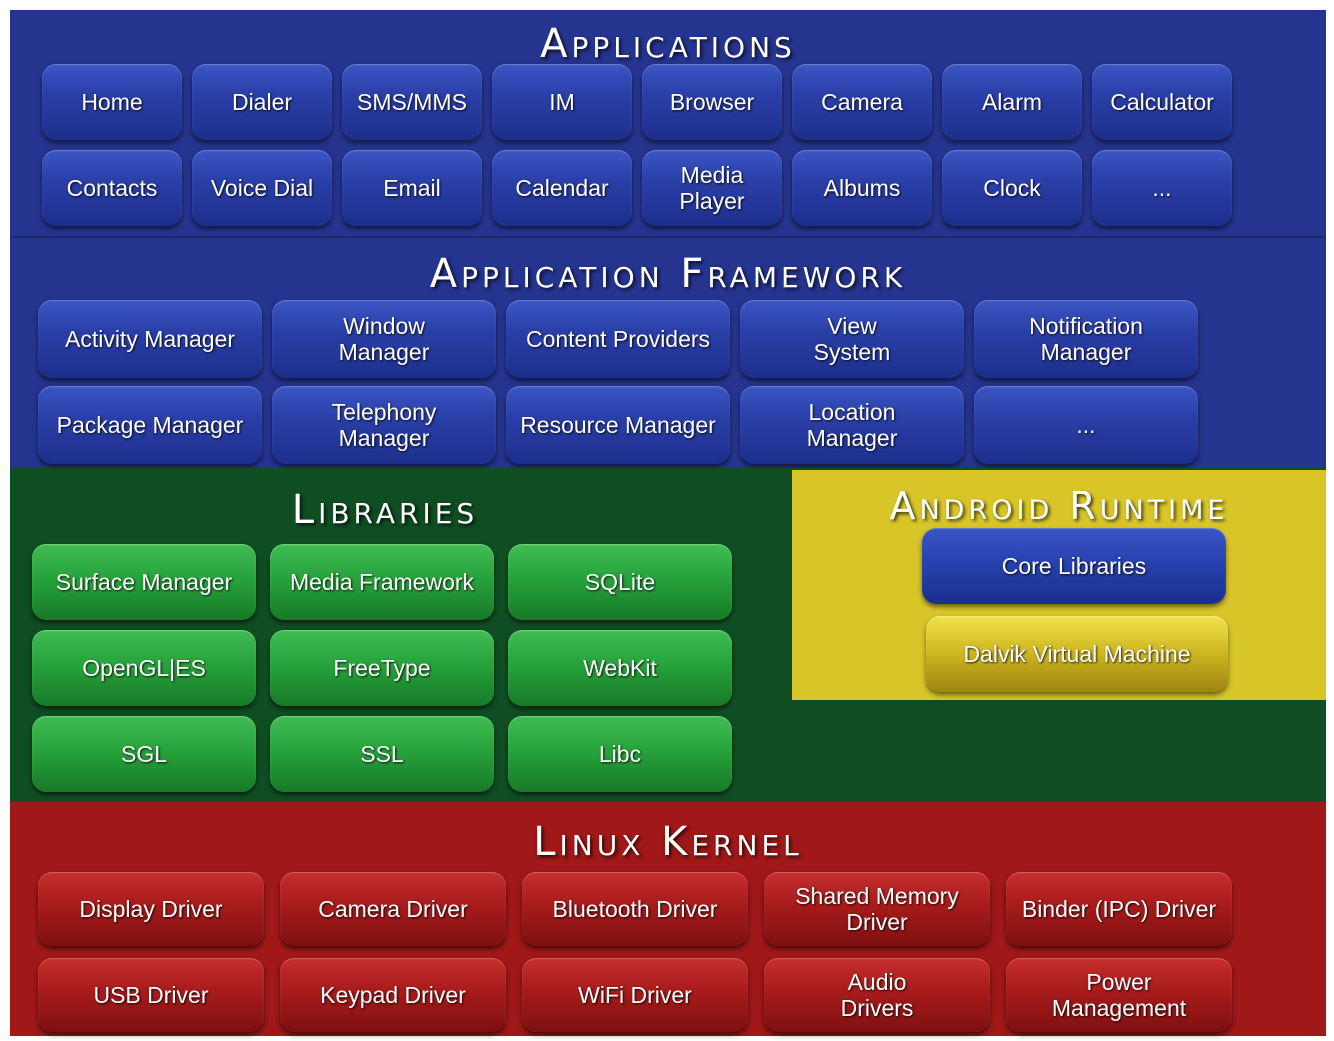 The height and width of the screenshot is (1041, 1334). I want to click on applications-box-browser: Browser, so click(712, 102).